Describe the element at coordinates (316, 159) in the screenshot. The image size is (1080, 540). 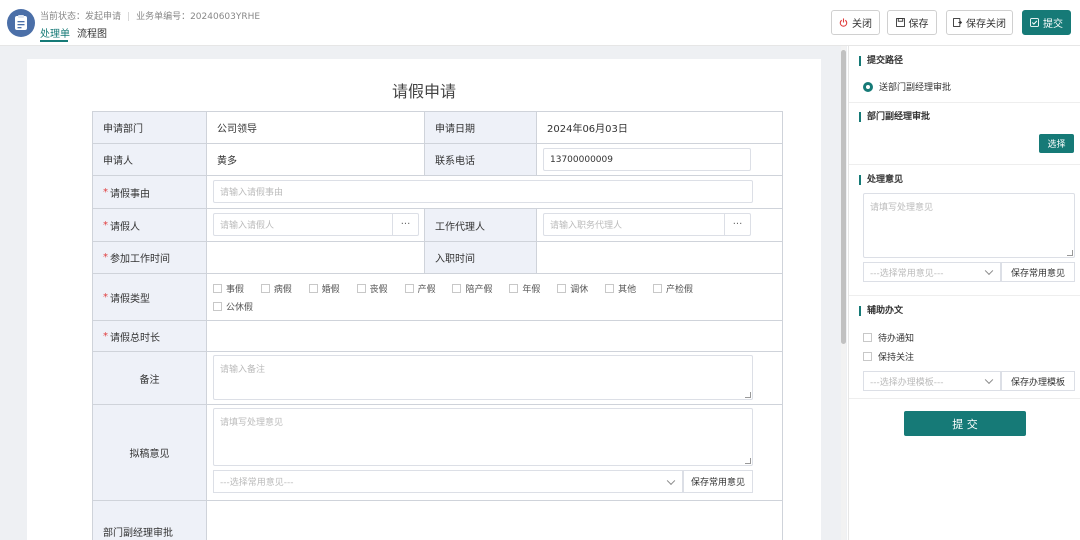
I see `applicant-value: 黄多` at that location.